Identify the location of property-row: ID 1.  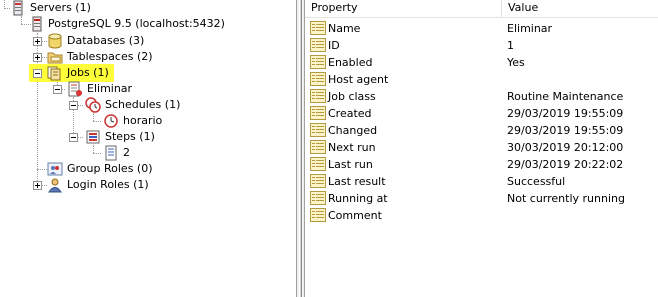
(481, 45).